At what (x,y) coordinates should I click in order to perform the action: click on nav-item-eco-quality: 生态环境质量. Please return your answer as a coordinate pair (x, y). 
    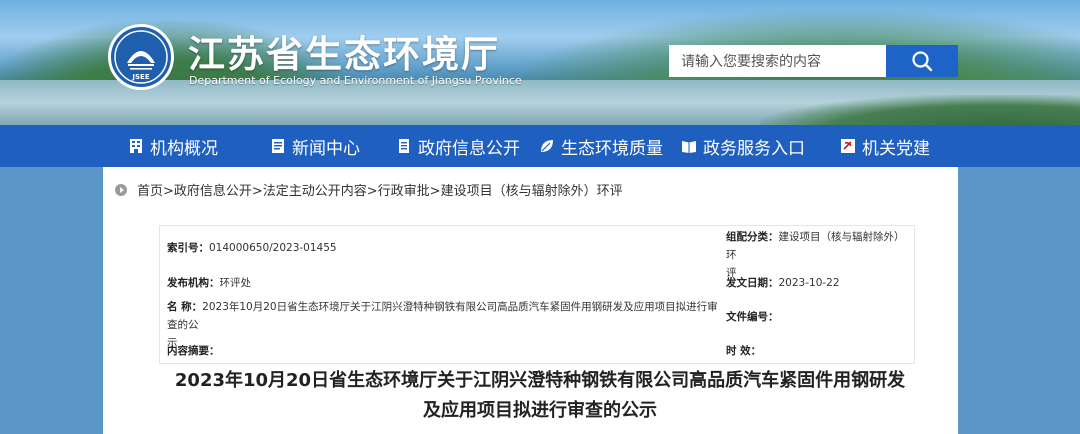
    Looking at the image, I should click on (601, 146).